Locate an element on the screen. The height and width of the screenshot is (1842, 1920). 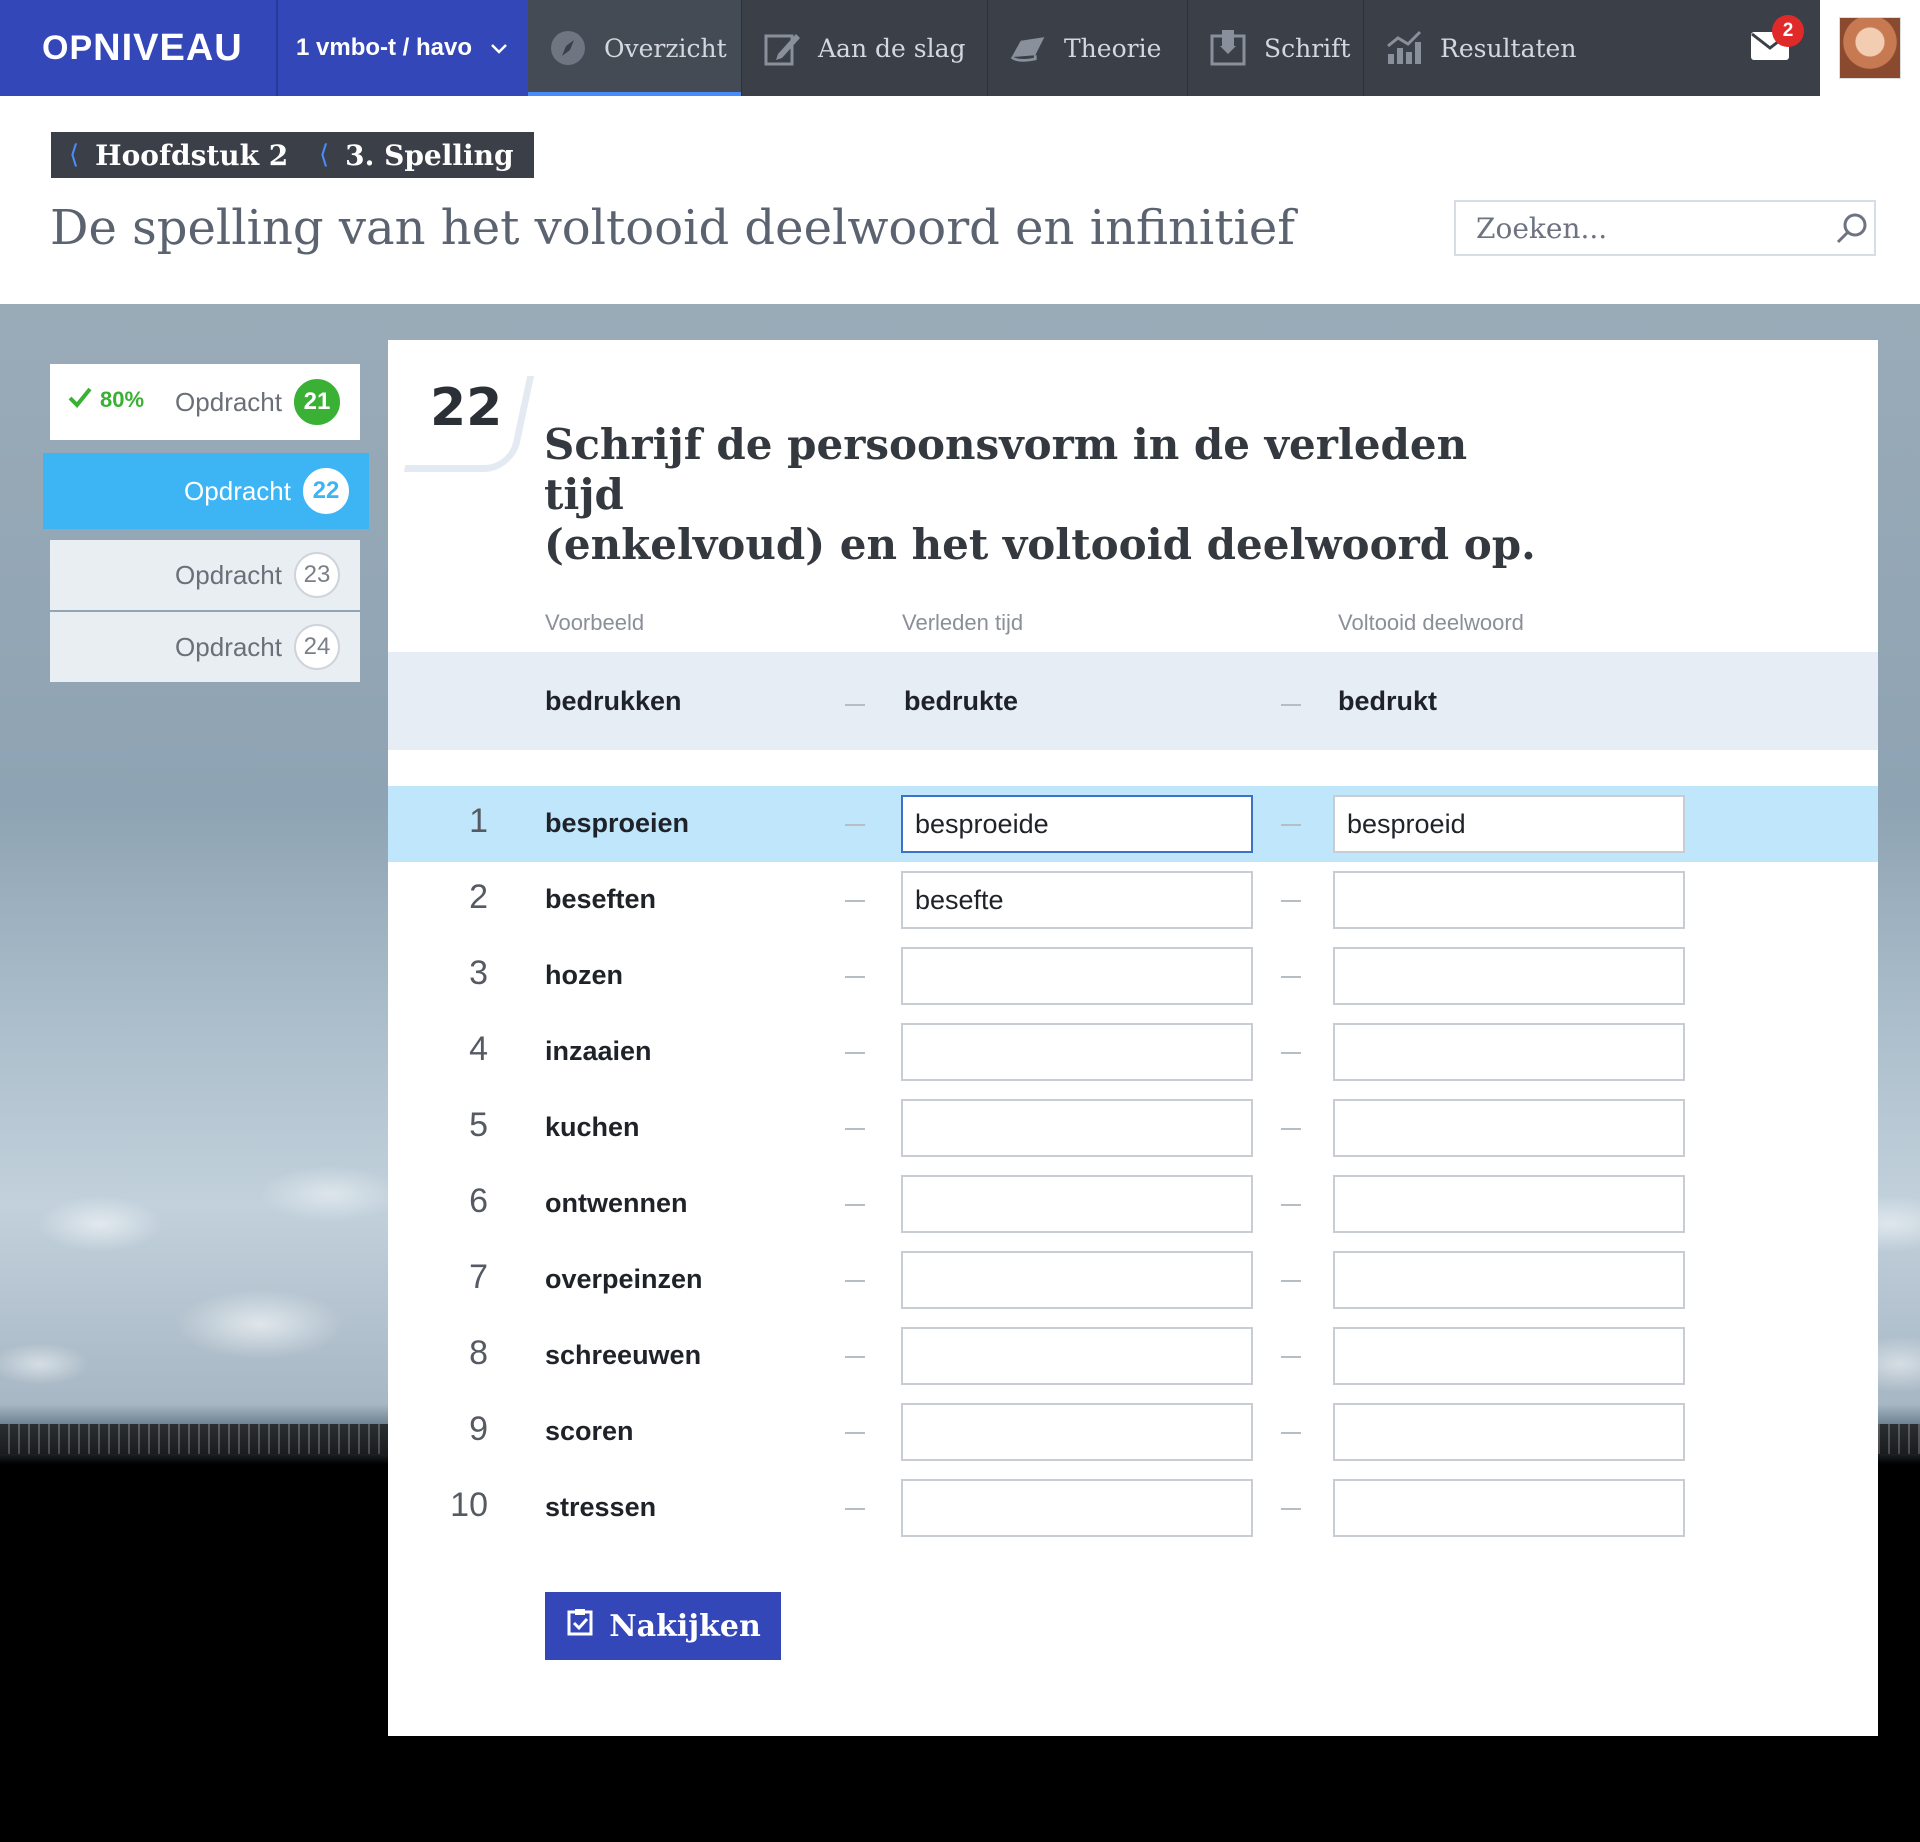
score-indicator: 80% is located at coordinates (106, 400).